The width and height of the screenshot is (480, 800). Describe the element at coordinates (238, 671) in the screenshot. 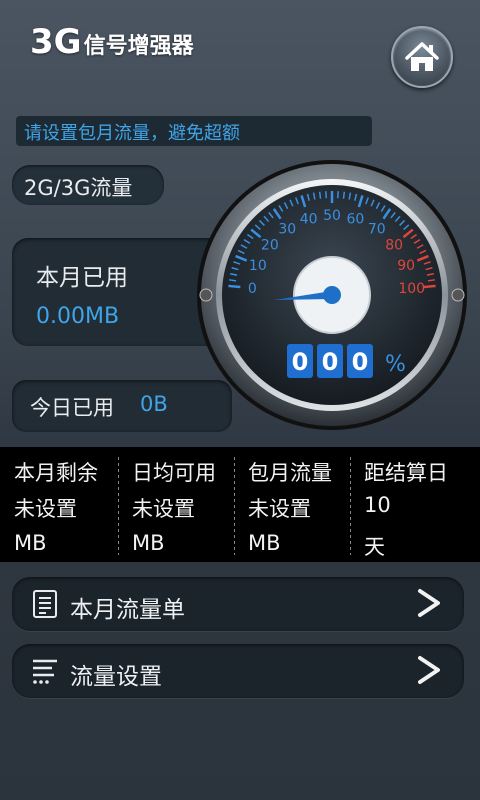

I see `menu-item-traffic-settings: 流量设置` at that location.